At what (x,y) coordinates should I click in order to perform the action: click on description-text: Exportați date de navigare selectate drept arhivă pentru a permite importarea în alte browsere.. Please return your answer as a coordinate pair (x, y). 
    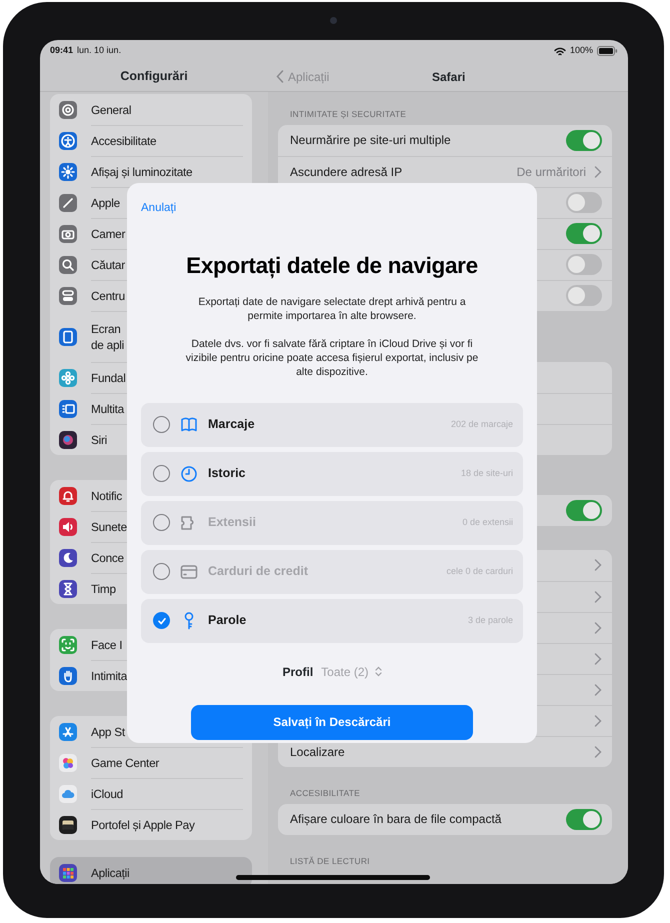
    Looking at the image, I should click on (332, 308).